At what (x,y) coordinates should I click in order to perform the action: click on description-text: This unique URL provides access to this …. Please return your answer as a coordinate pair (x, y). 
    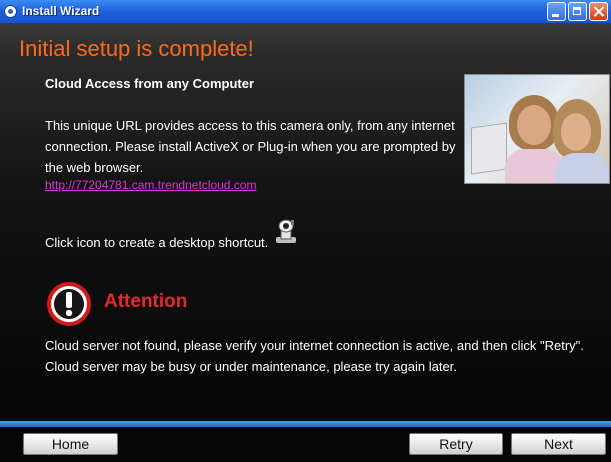
    Looking at the image, I should click on (250, 146).